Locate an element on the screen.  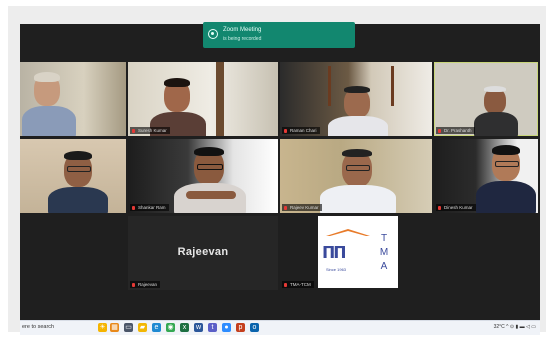
participant-name: Dinesh Kumar is located at coordinates (456, 207).